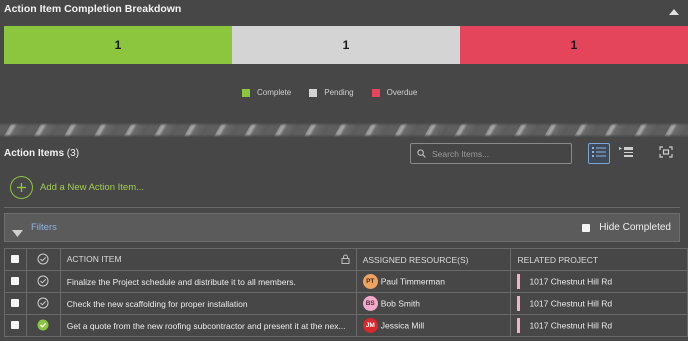 The width and height of the screenshot is (688, 341). What do you see at coordinates (118, 45) in the screenshot?
I see `complete-segment: 1` at bounding box center [118, 45].